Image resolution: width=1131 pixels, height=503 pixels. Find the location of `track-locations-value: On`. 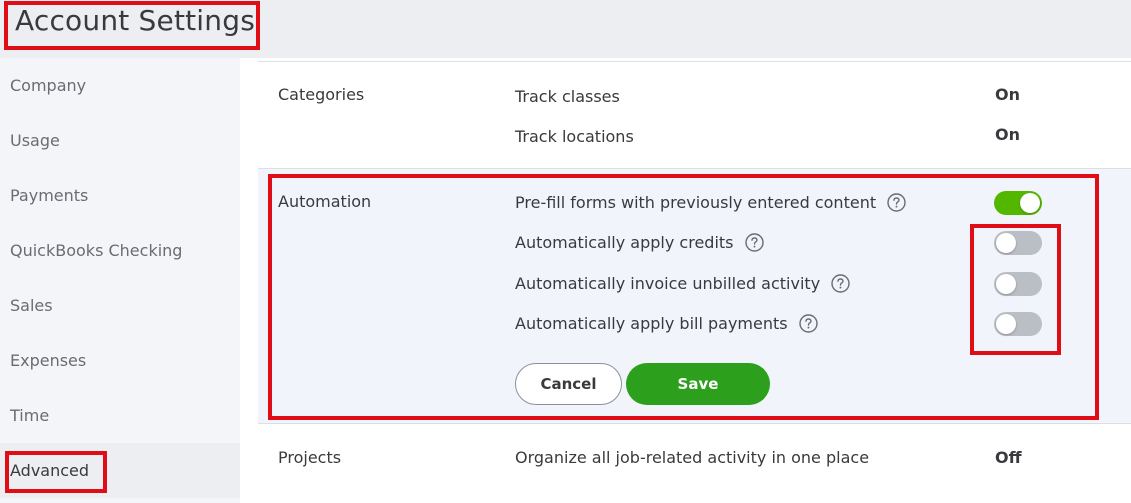

track-locations-value: On is located at coordinates (1007, 134).